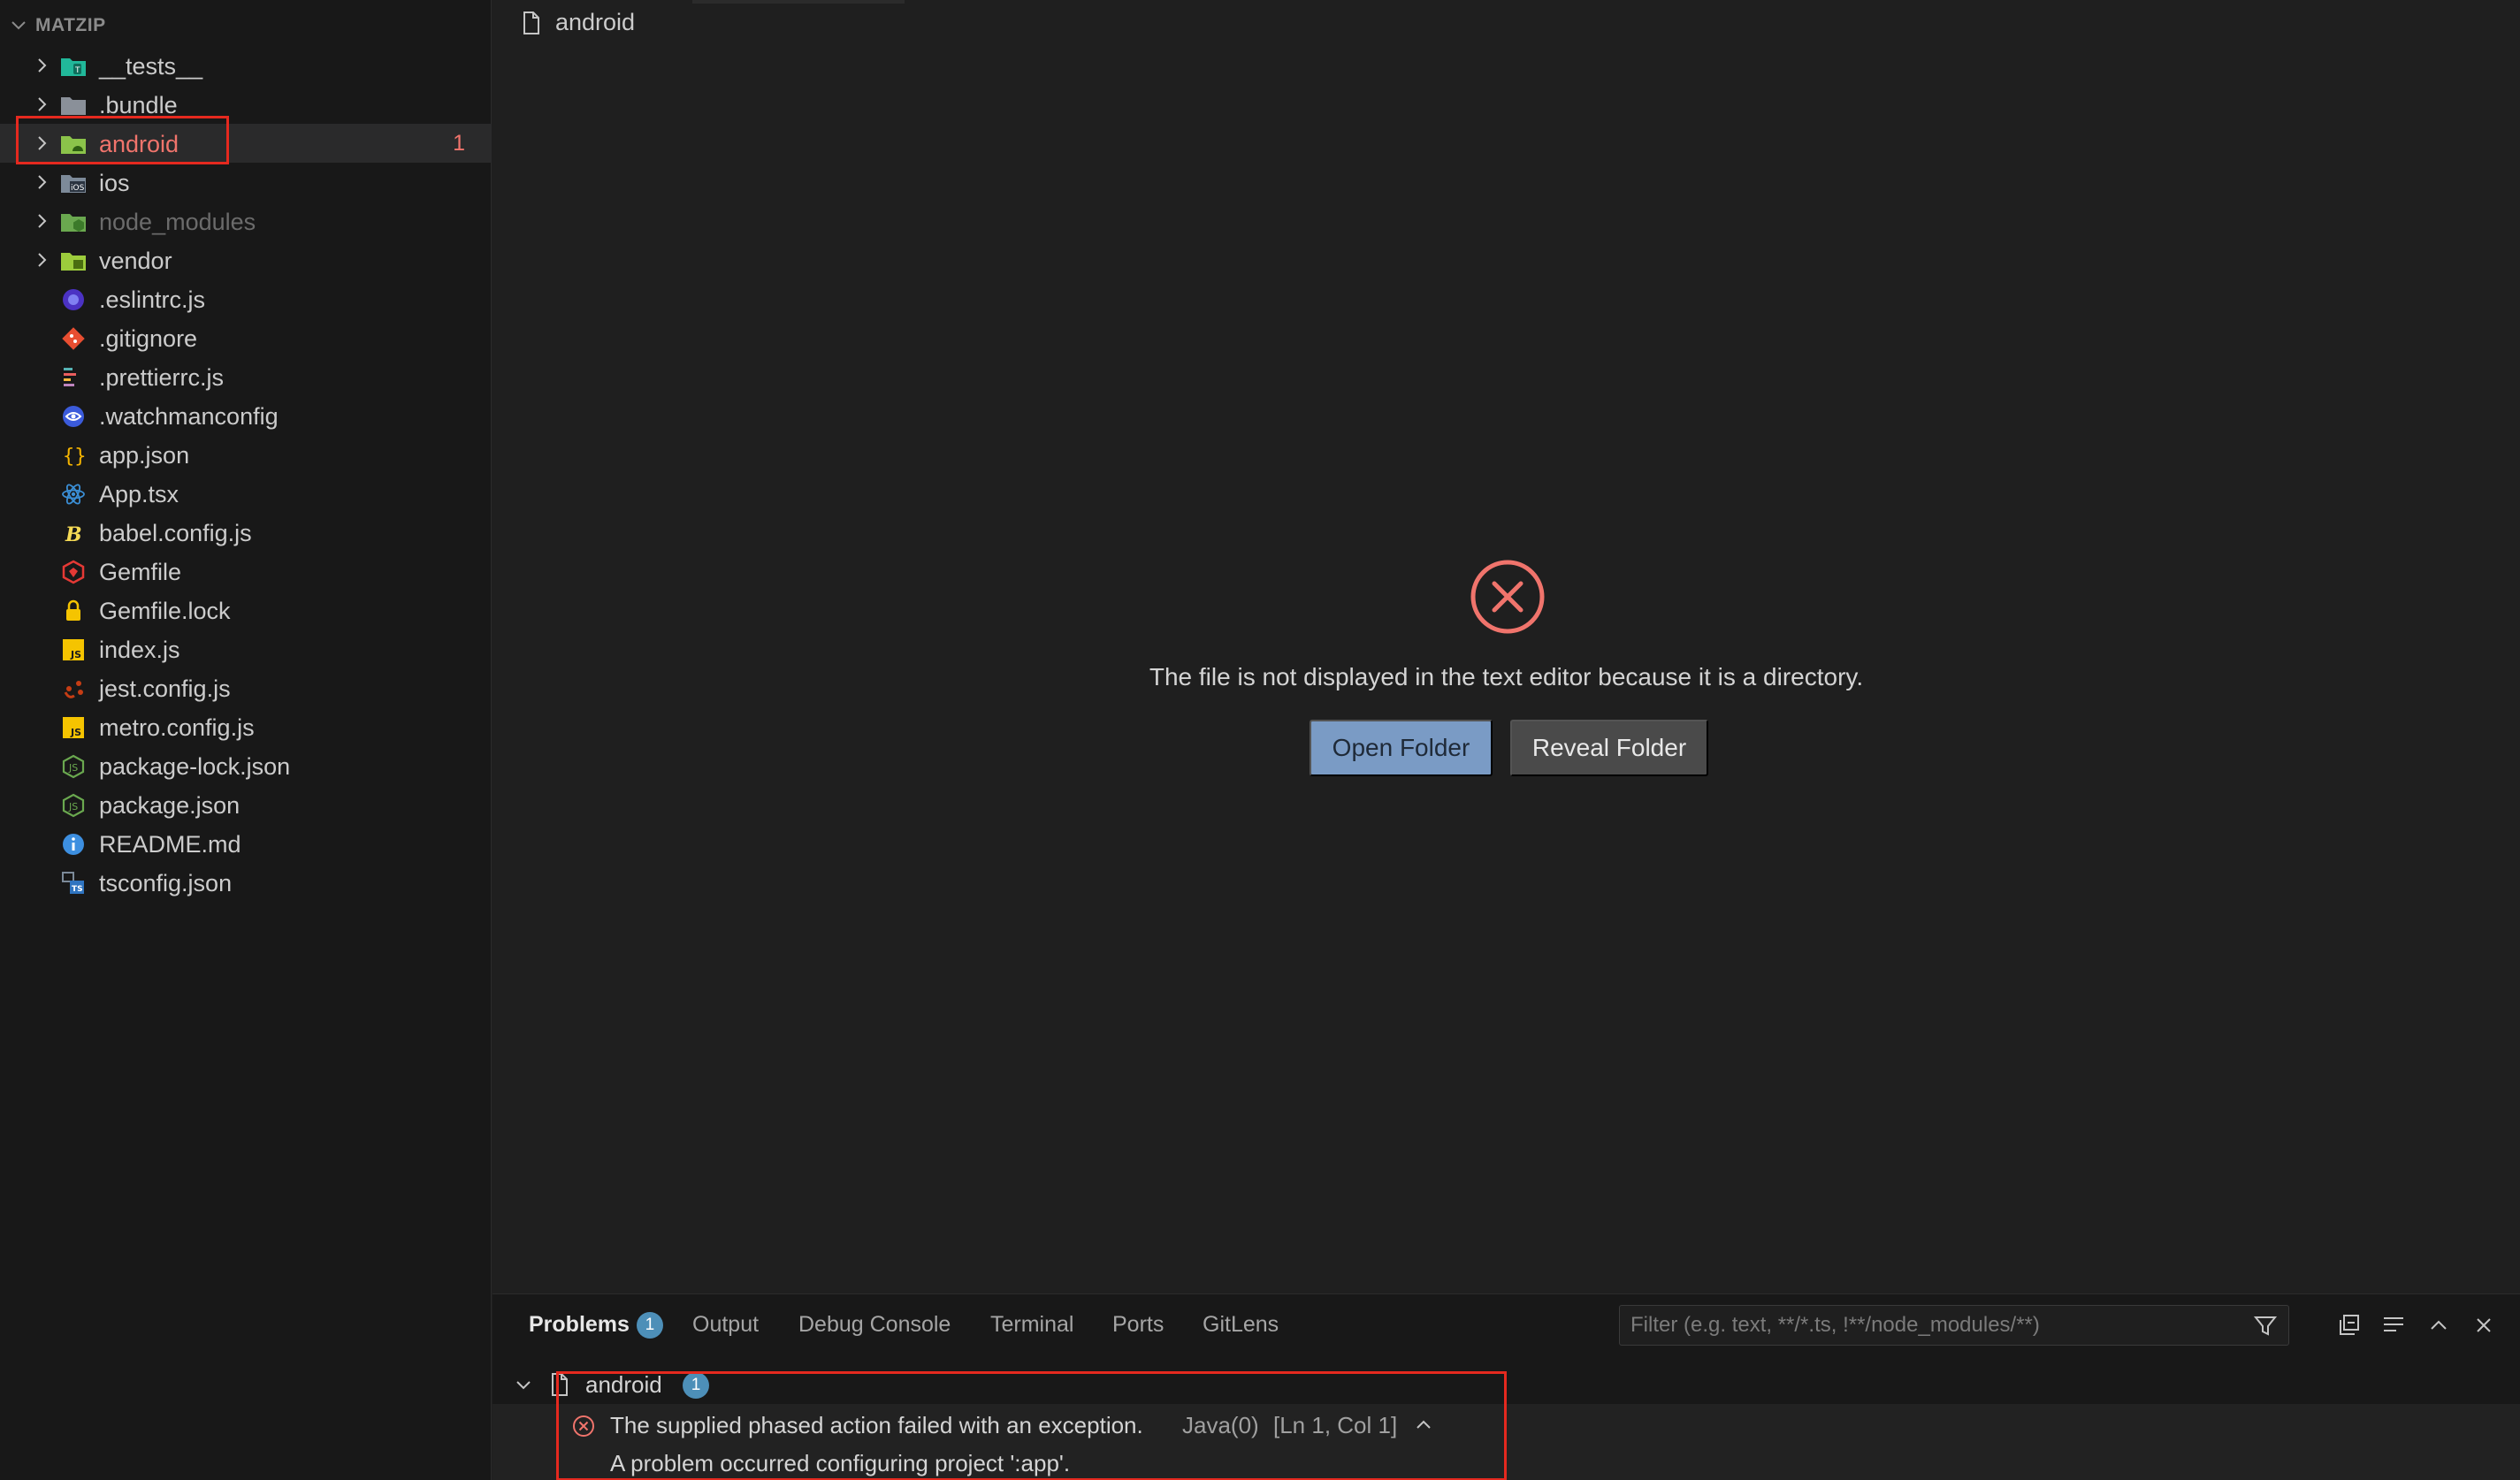 The image size is (2520, 1480). I want to click on filter-input, so click(1931, 1325).